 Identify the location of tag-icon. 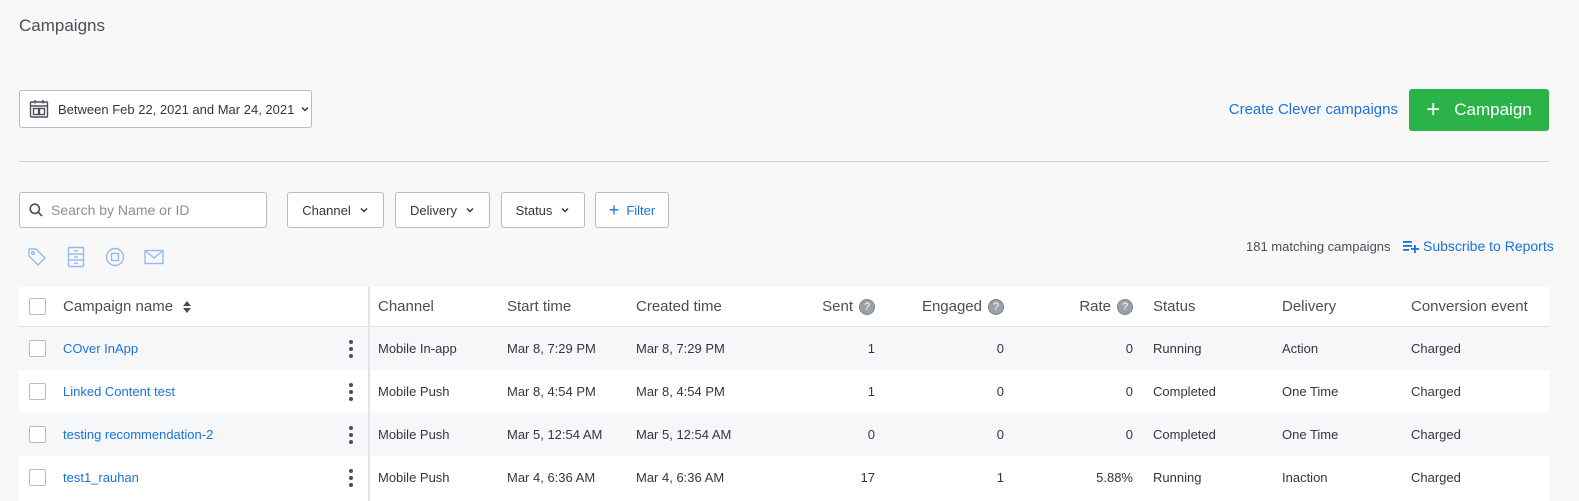
(37, 257).